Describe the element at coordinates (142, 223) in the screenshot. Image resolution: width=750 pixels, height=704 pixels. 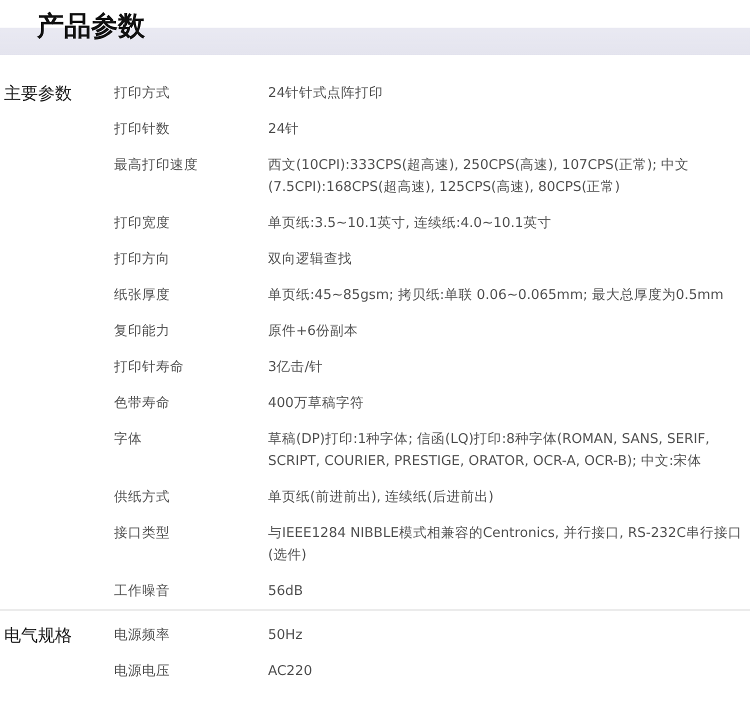
I see `spec-label: 打印宽度` at that location.